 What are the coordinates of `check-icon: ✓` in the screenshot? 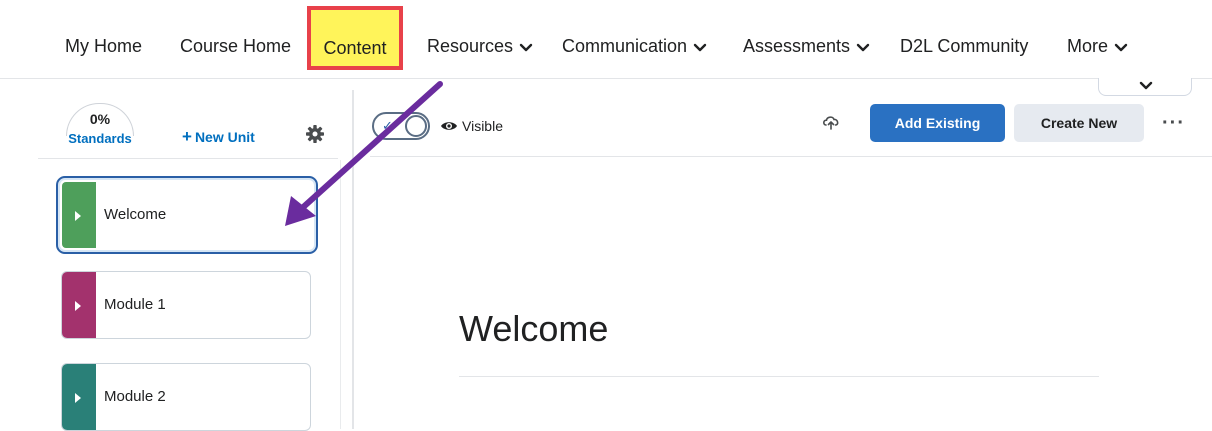 It's located at (387, 125).